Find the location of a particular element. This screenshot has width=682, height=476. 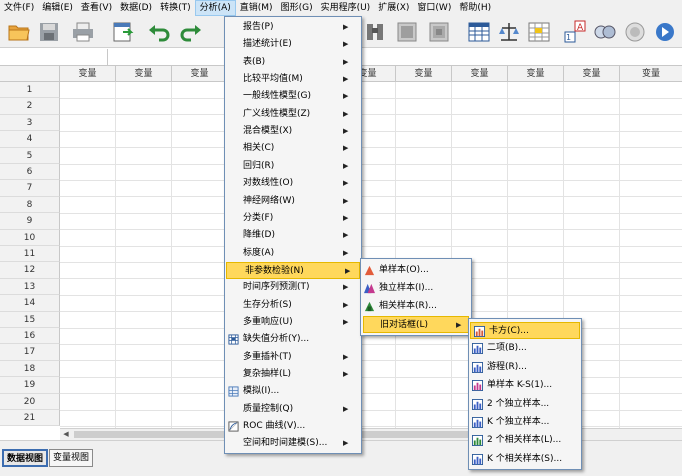

analyze-menu-item: 生存分析(S) ▶ is located at coordinates (293, 305).